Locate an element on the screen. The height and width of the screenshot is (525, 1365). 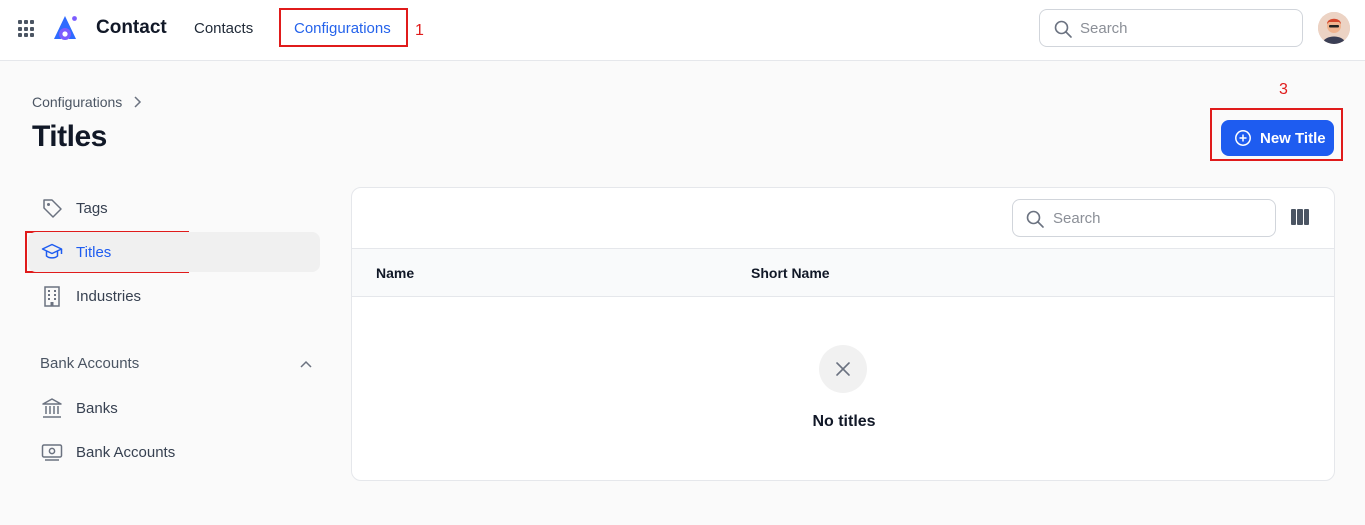
money-icon is located at coordinates (52, 452).